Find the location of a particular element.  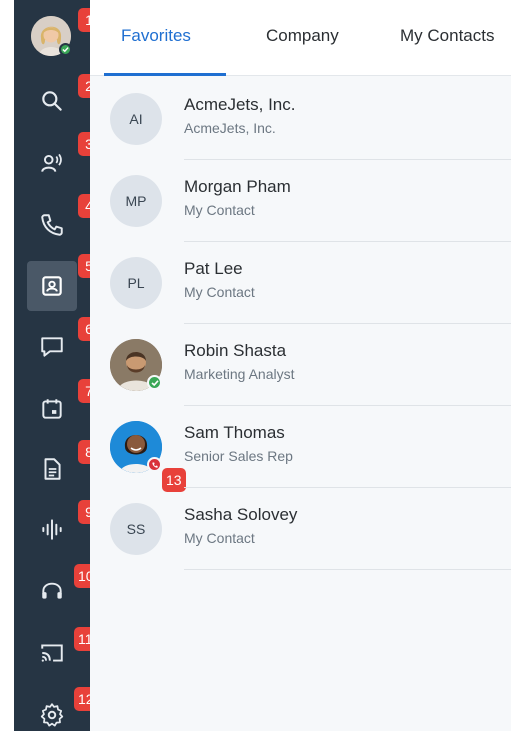

voicemail-button is located at coordinates (52, 529).